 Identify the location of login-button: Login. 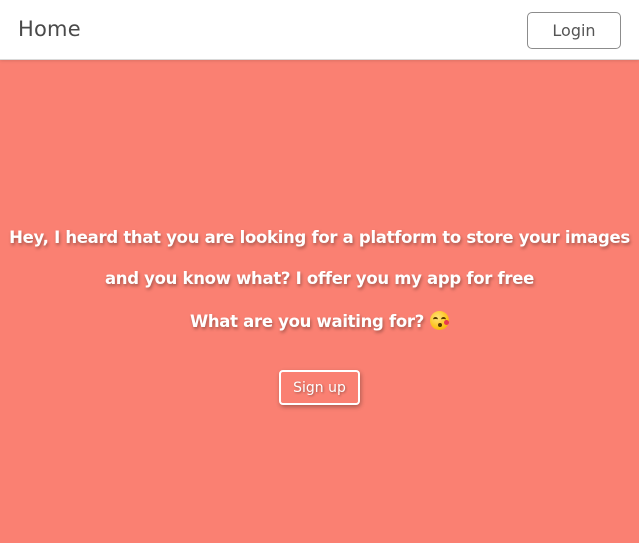
(574, 30).